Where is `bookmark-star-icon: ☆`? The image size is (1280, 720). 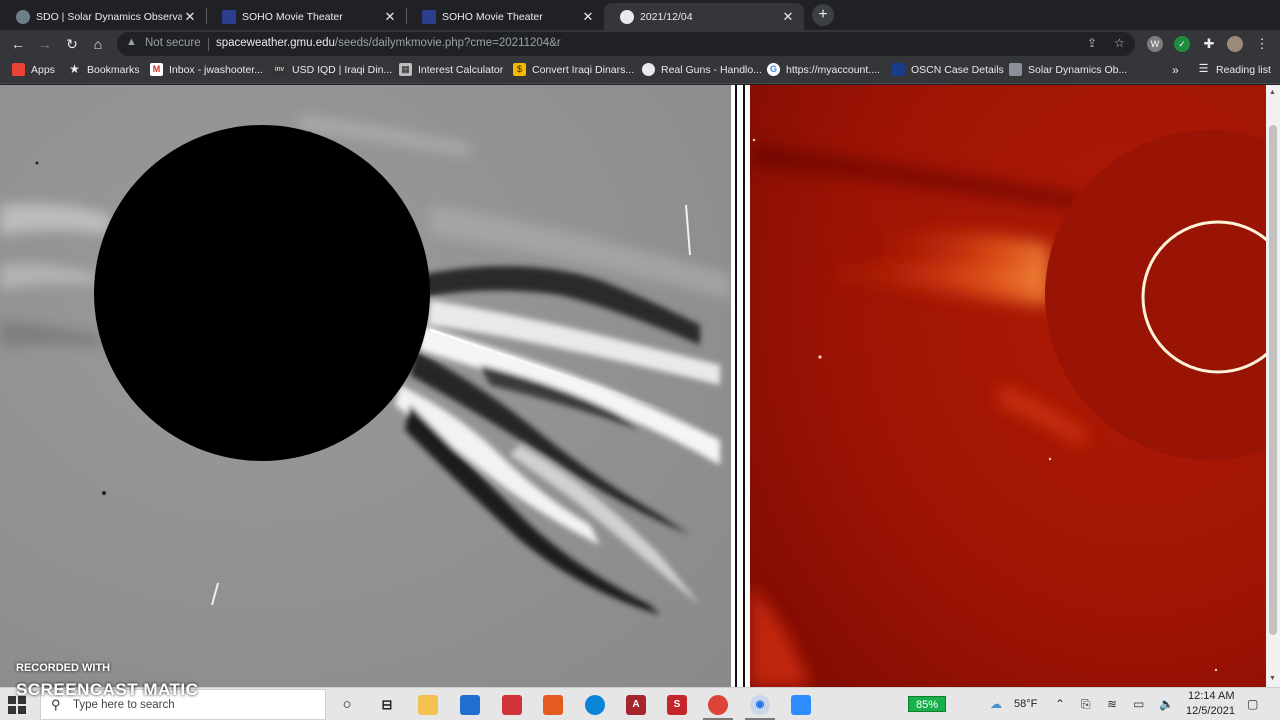
bookmark-star-icon: ☆ is located at coordinates (1119, 43).